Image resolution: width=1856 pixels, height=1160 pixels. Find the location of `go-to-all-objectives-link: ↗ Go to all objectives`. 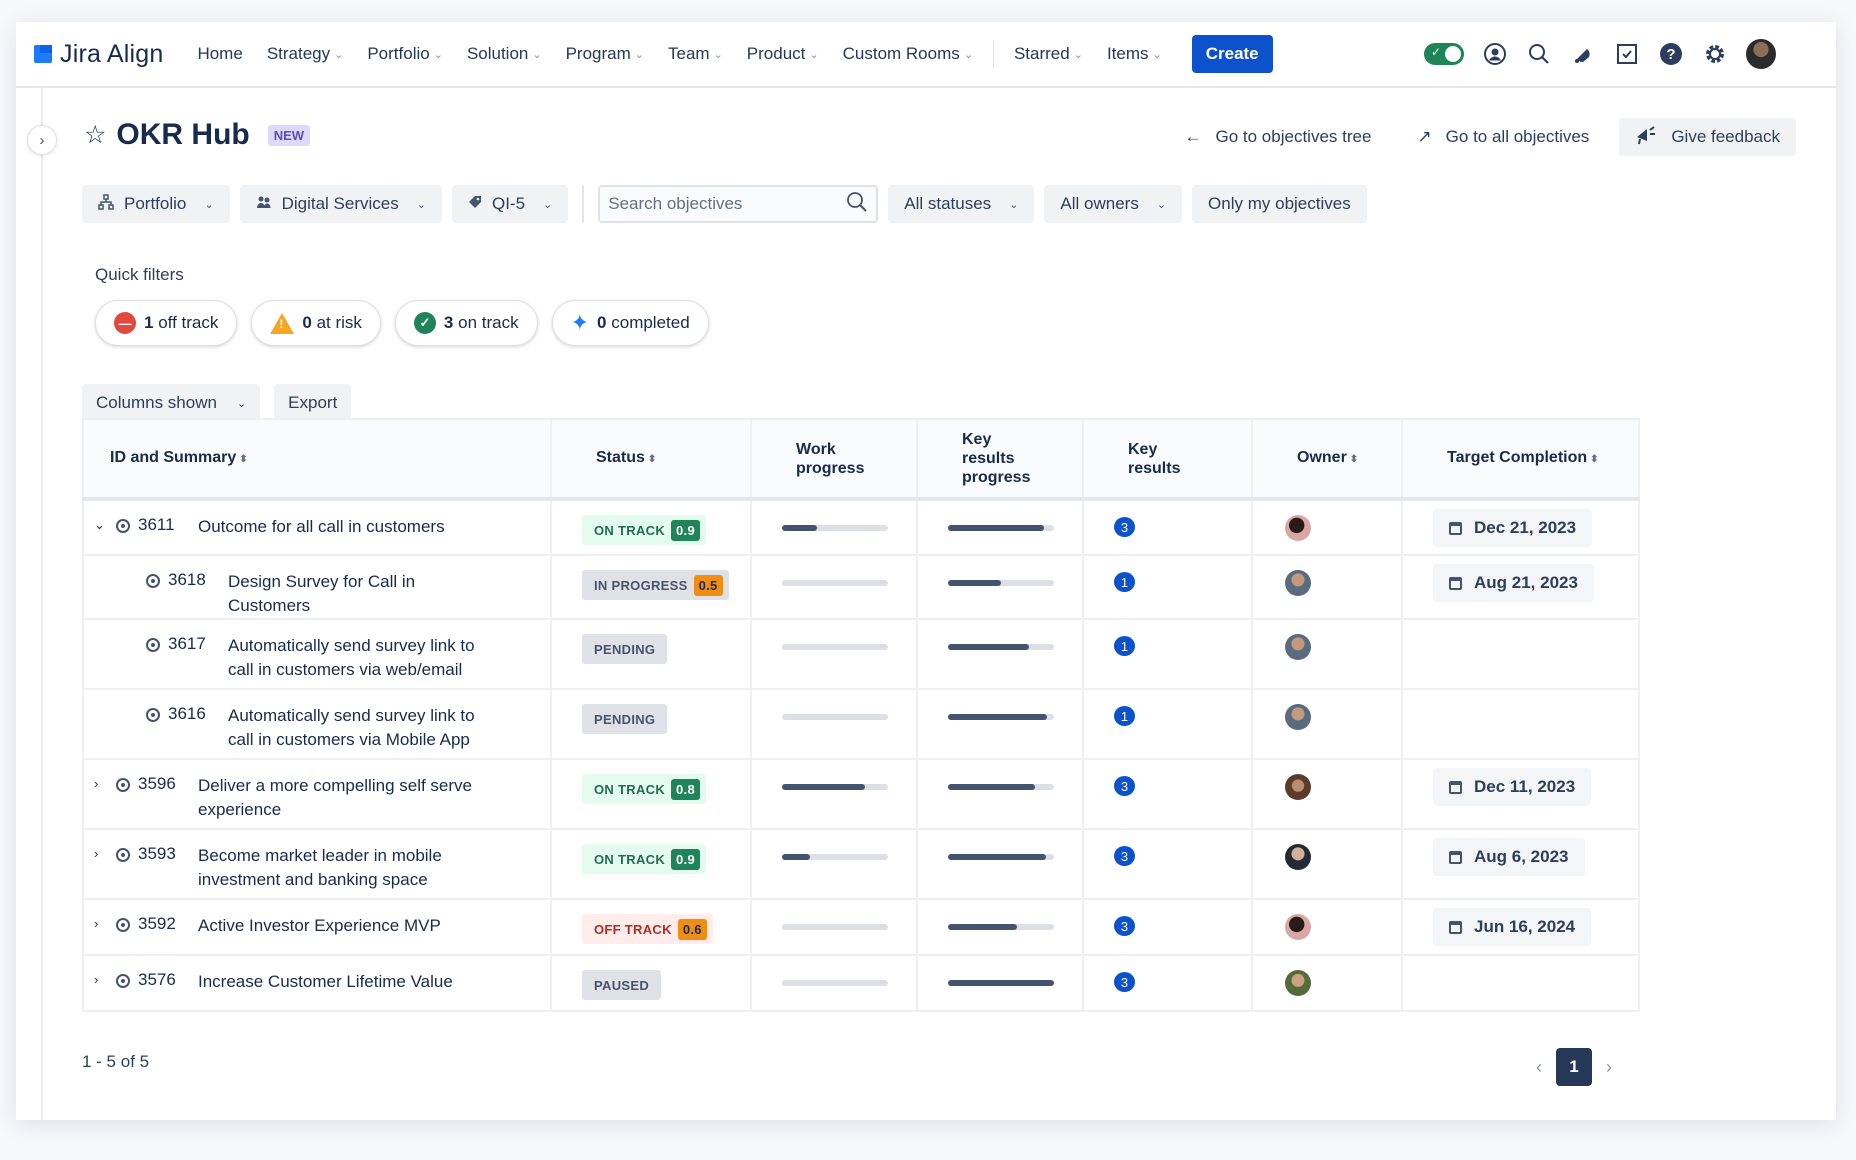

go-to-all-objectives-link: ↗ Go to all objectives is located at coordinates (1503, 137).